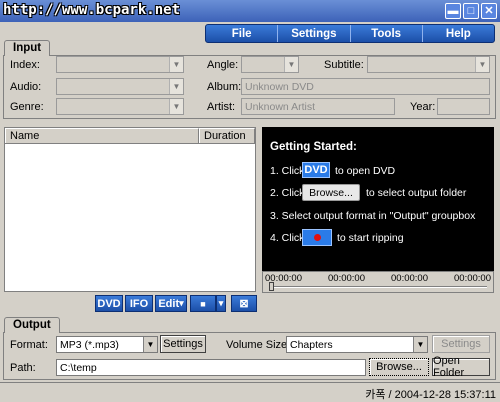 This screenshot has height=402, width=500. I want to click on edit-button: Edit ▾, so click(171, 303).